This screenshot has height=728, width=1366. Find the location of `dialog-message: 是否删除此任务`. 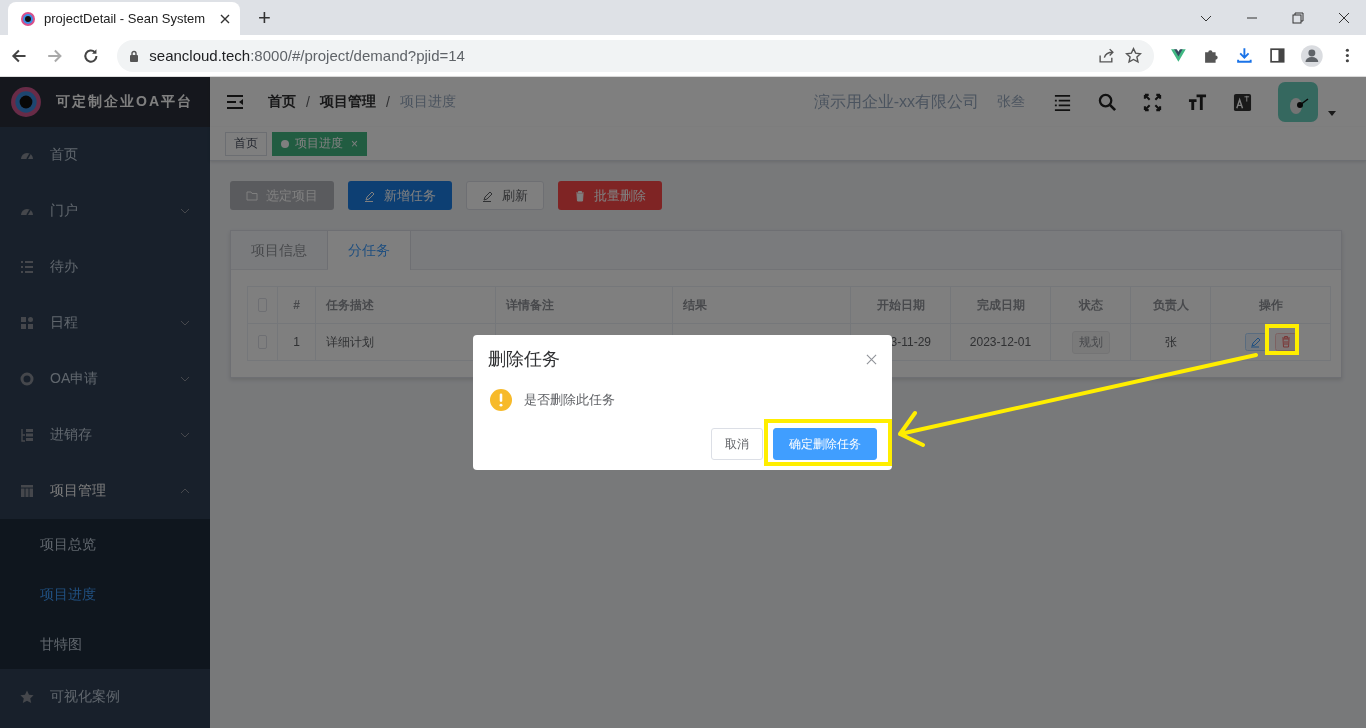

dialog-message: 是否删除此任务 is located at coordinates (569, 400).